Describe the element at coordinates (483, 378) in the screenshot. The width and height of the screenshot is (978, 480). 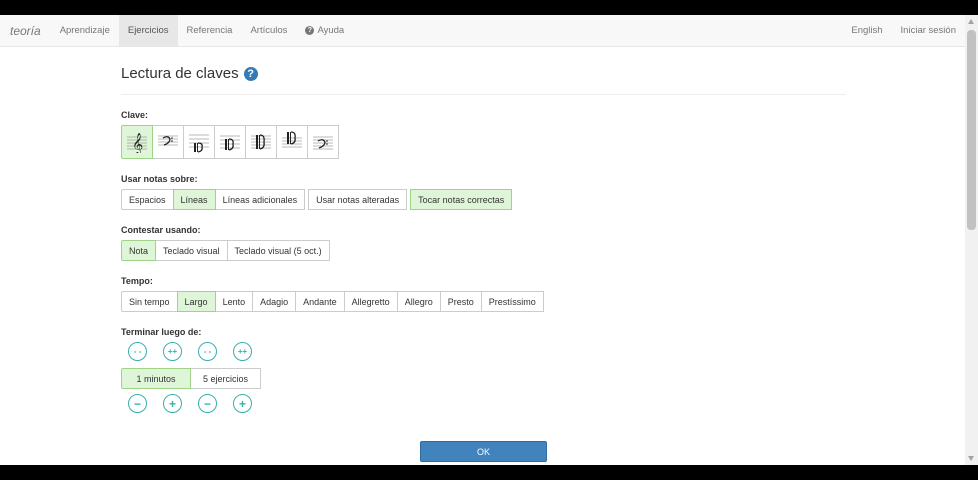
I see `terminar-options: 1 minutos 5 ejercicios` at that location.